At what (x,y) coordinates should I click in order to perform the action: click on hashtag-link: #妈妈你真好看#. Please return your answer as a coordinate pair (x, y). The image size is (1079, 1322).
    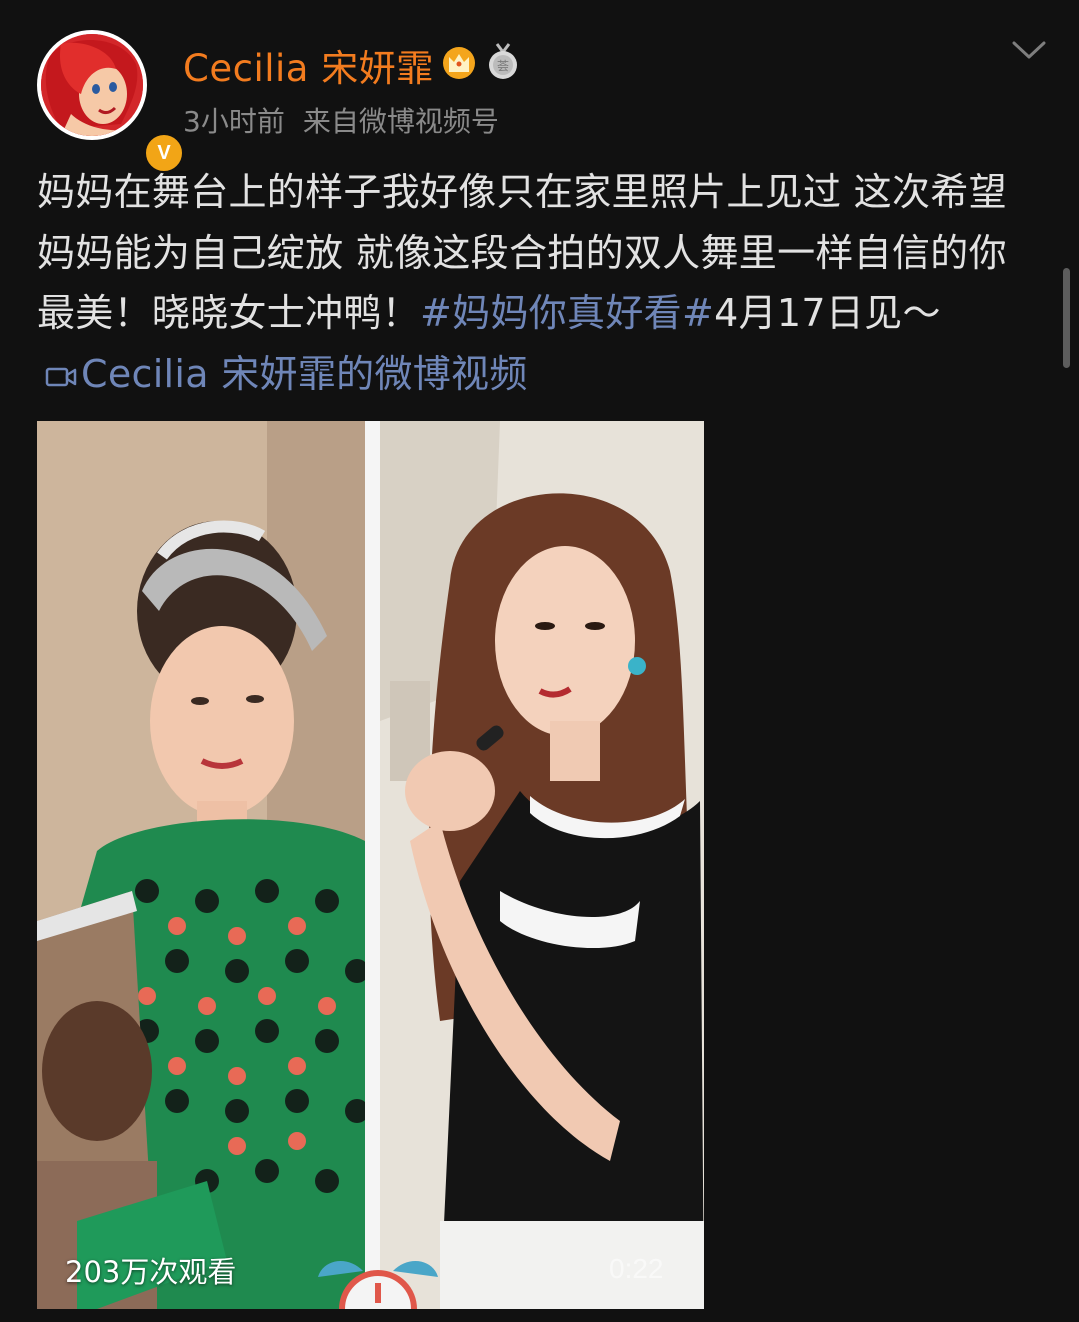
    Looking at the image, I should click on (567, 313).